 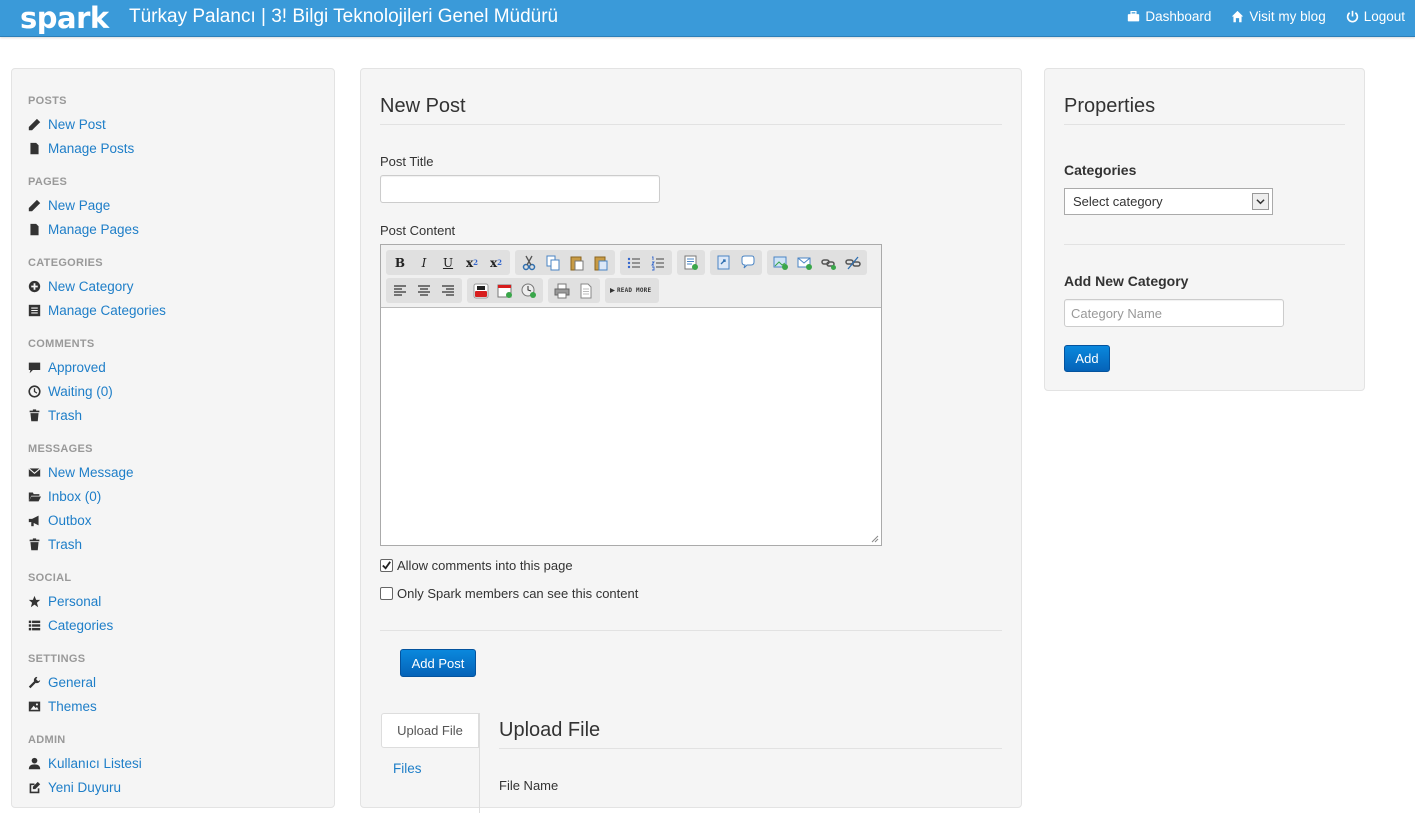 I want to click on sidebar-item-user-list: Kullanıcı Listesi, so click(x=85, y=763).